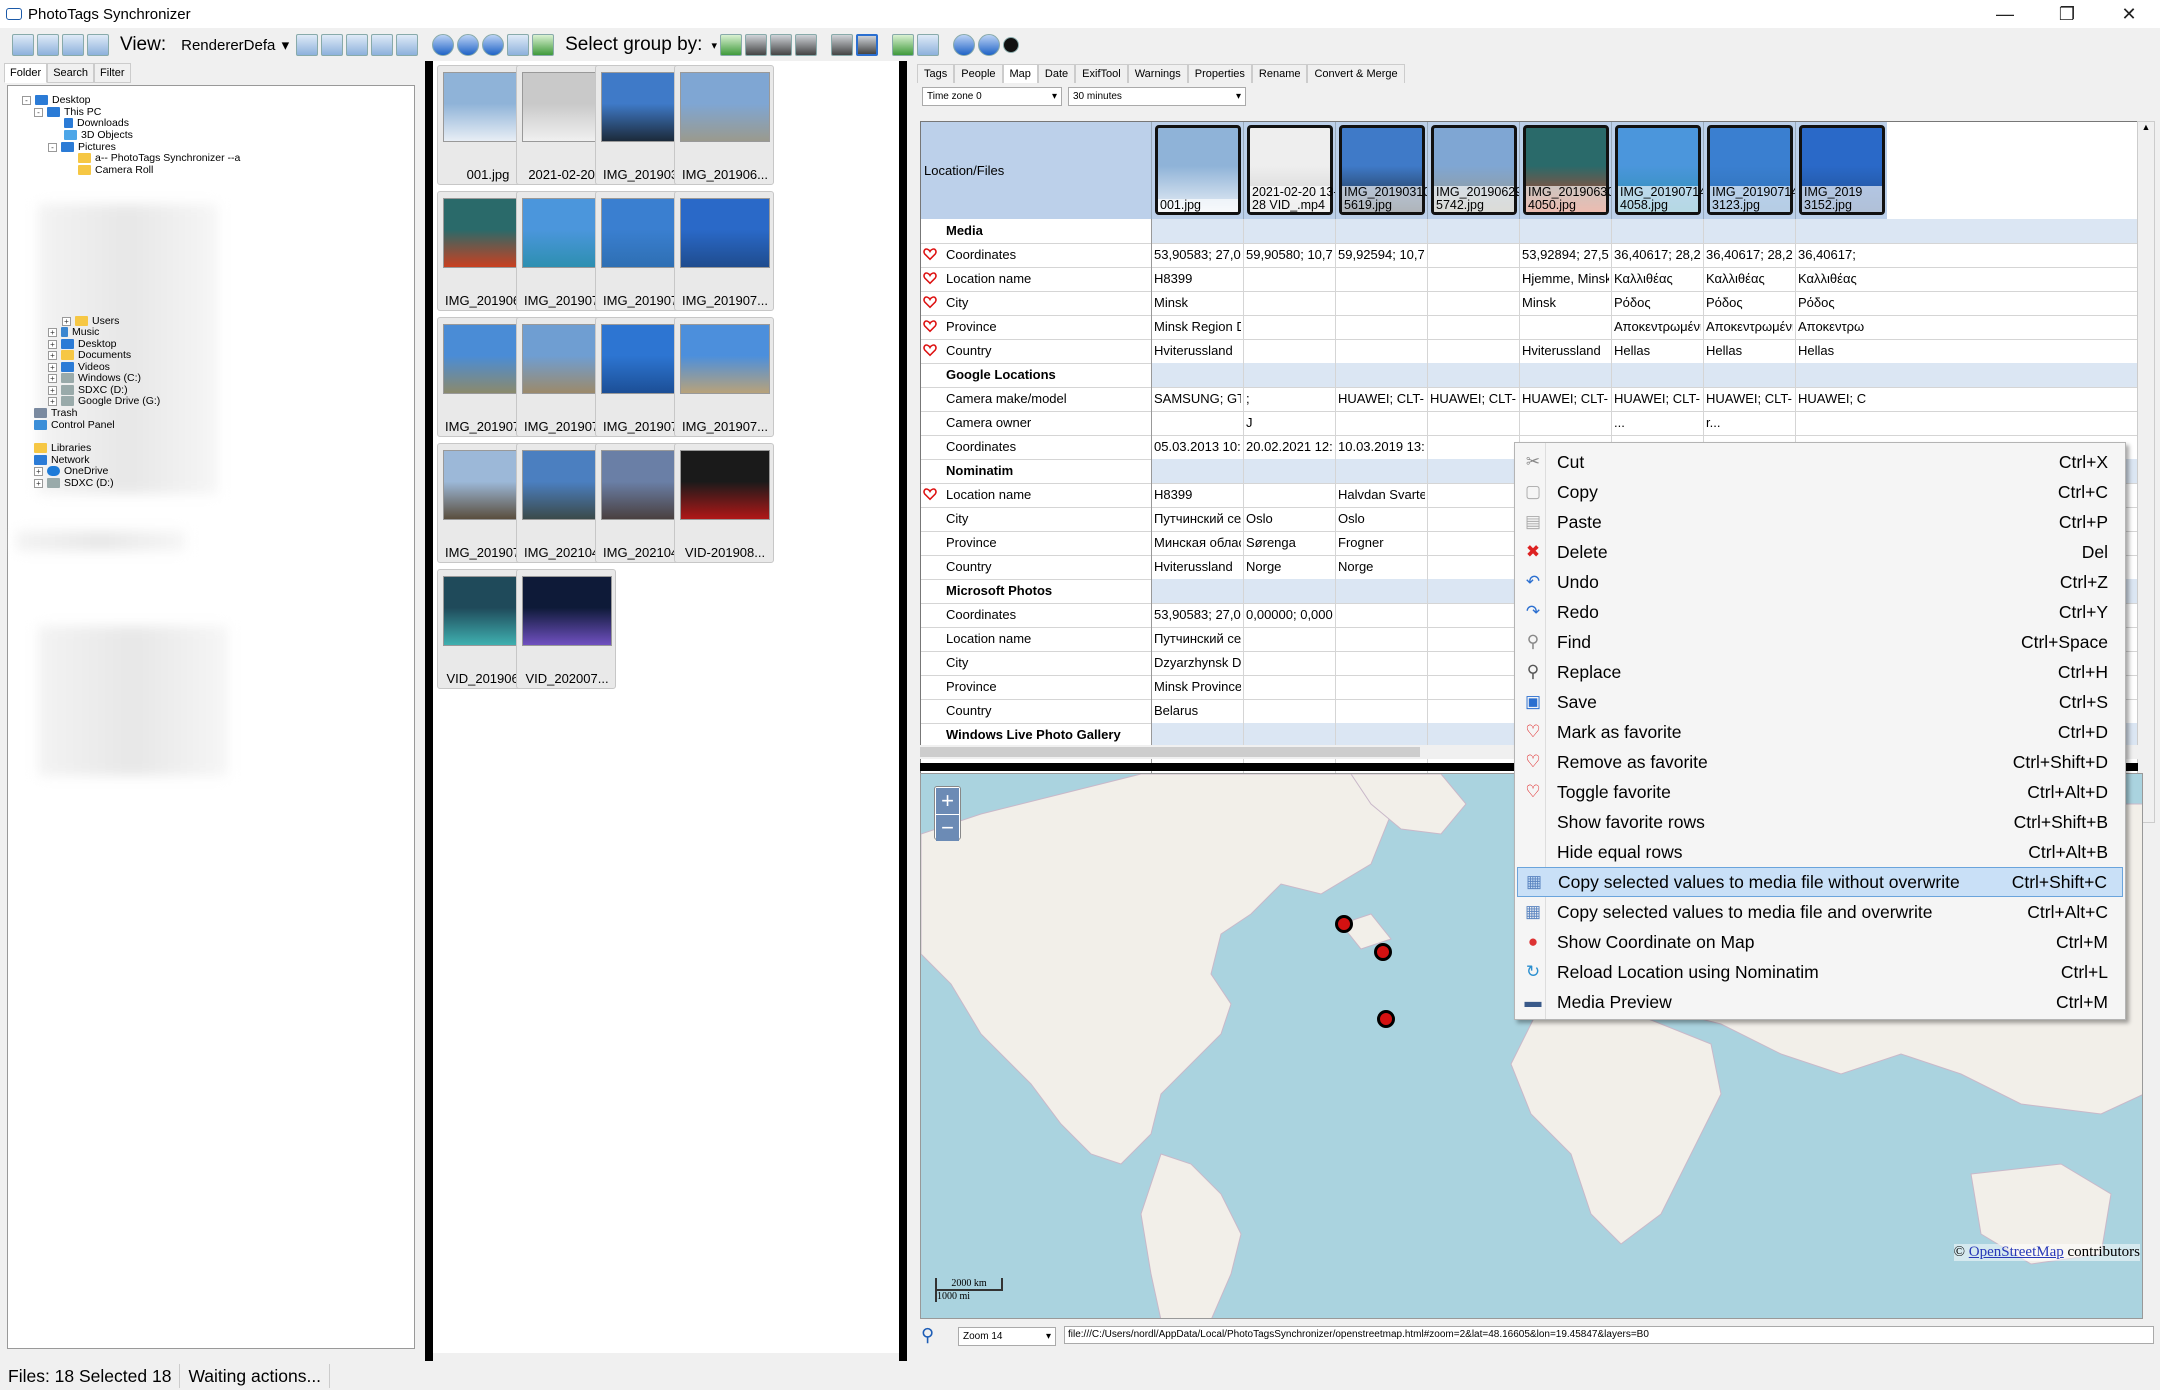 Image resolution: width=2160 pixels, height=1390 pixels. Describe the element at coordinates (89, 355) in the screenshot. I see `tree-item: + Documents` at that location.